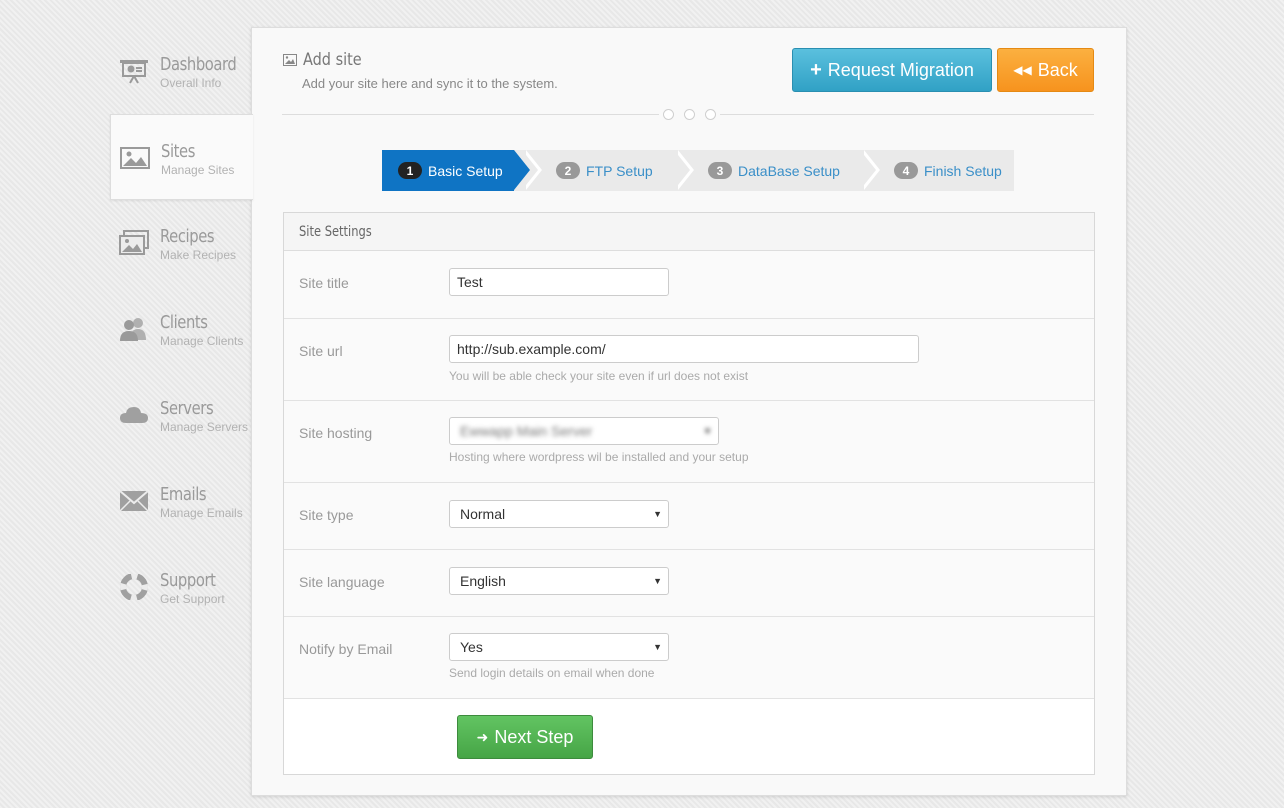 This screenshot has height=808, width=1284. What do you see at coordinates (410, 170) in the screenshot?
I see `step-number: 1` at bounding box center [410, 170].